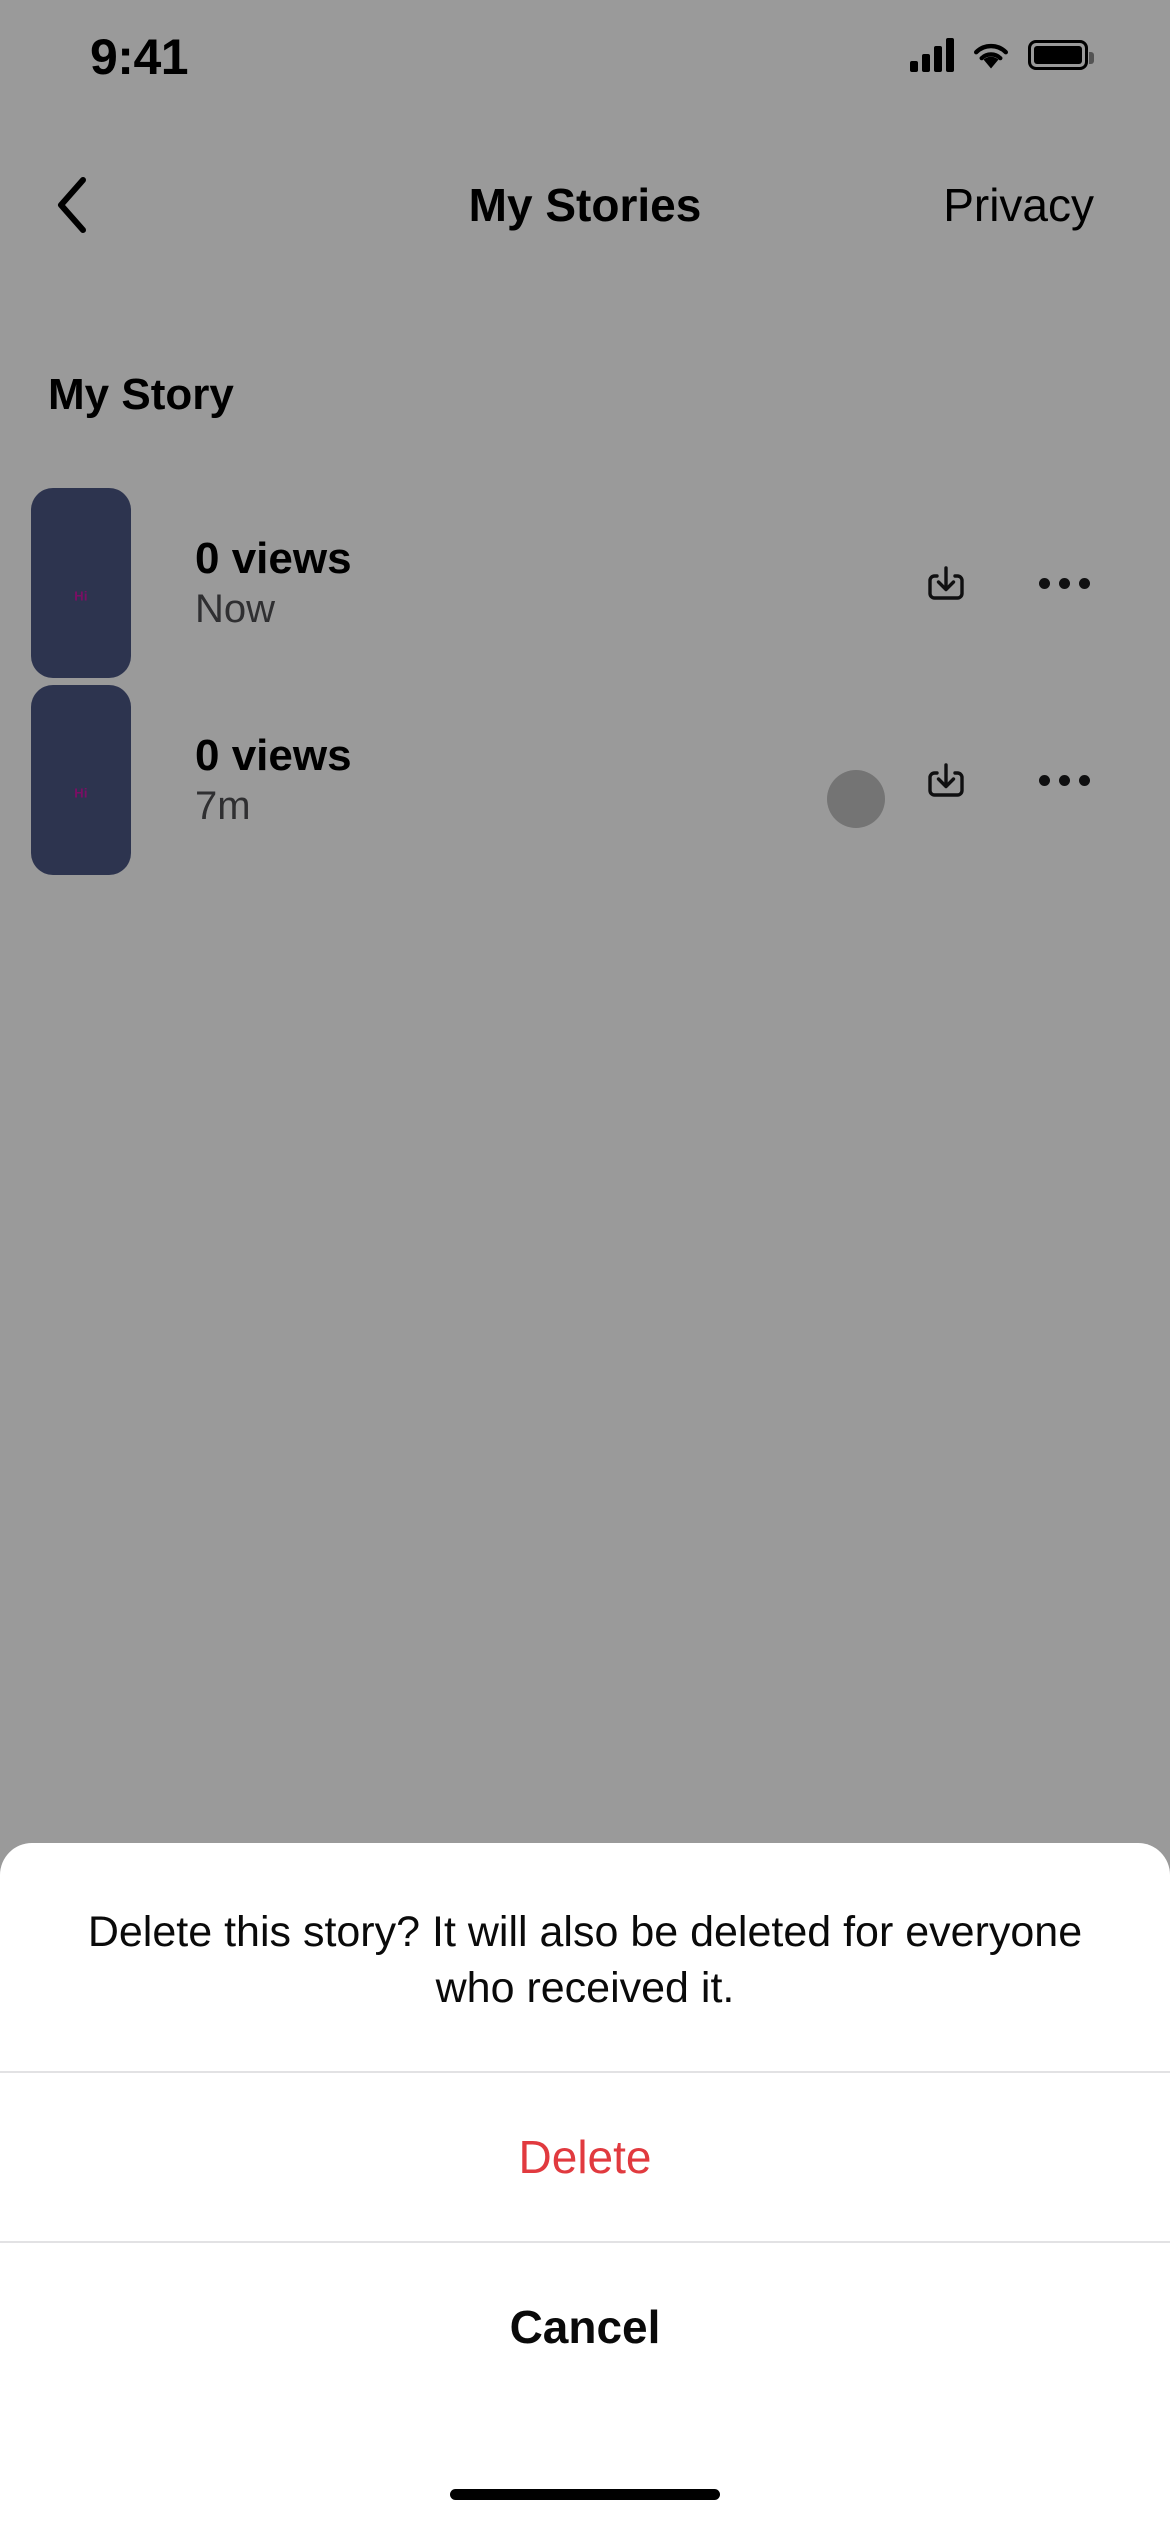  I want to click on cancel-button: Cancel, so click(585, 2326).